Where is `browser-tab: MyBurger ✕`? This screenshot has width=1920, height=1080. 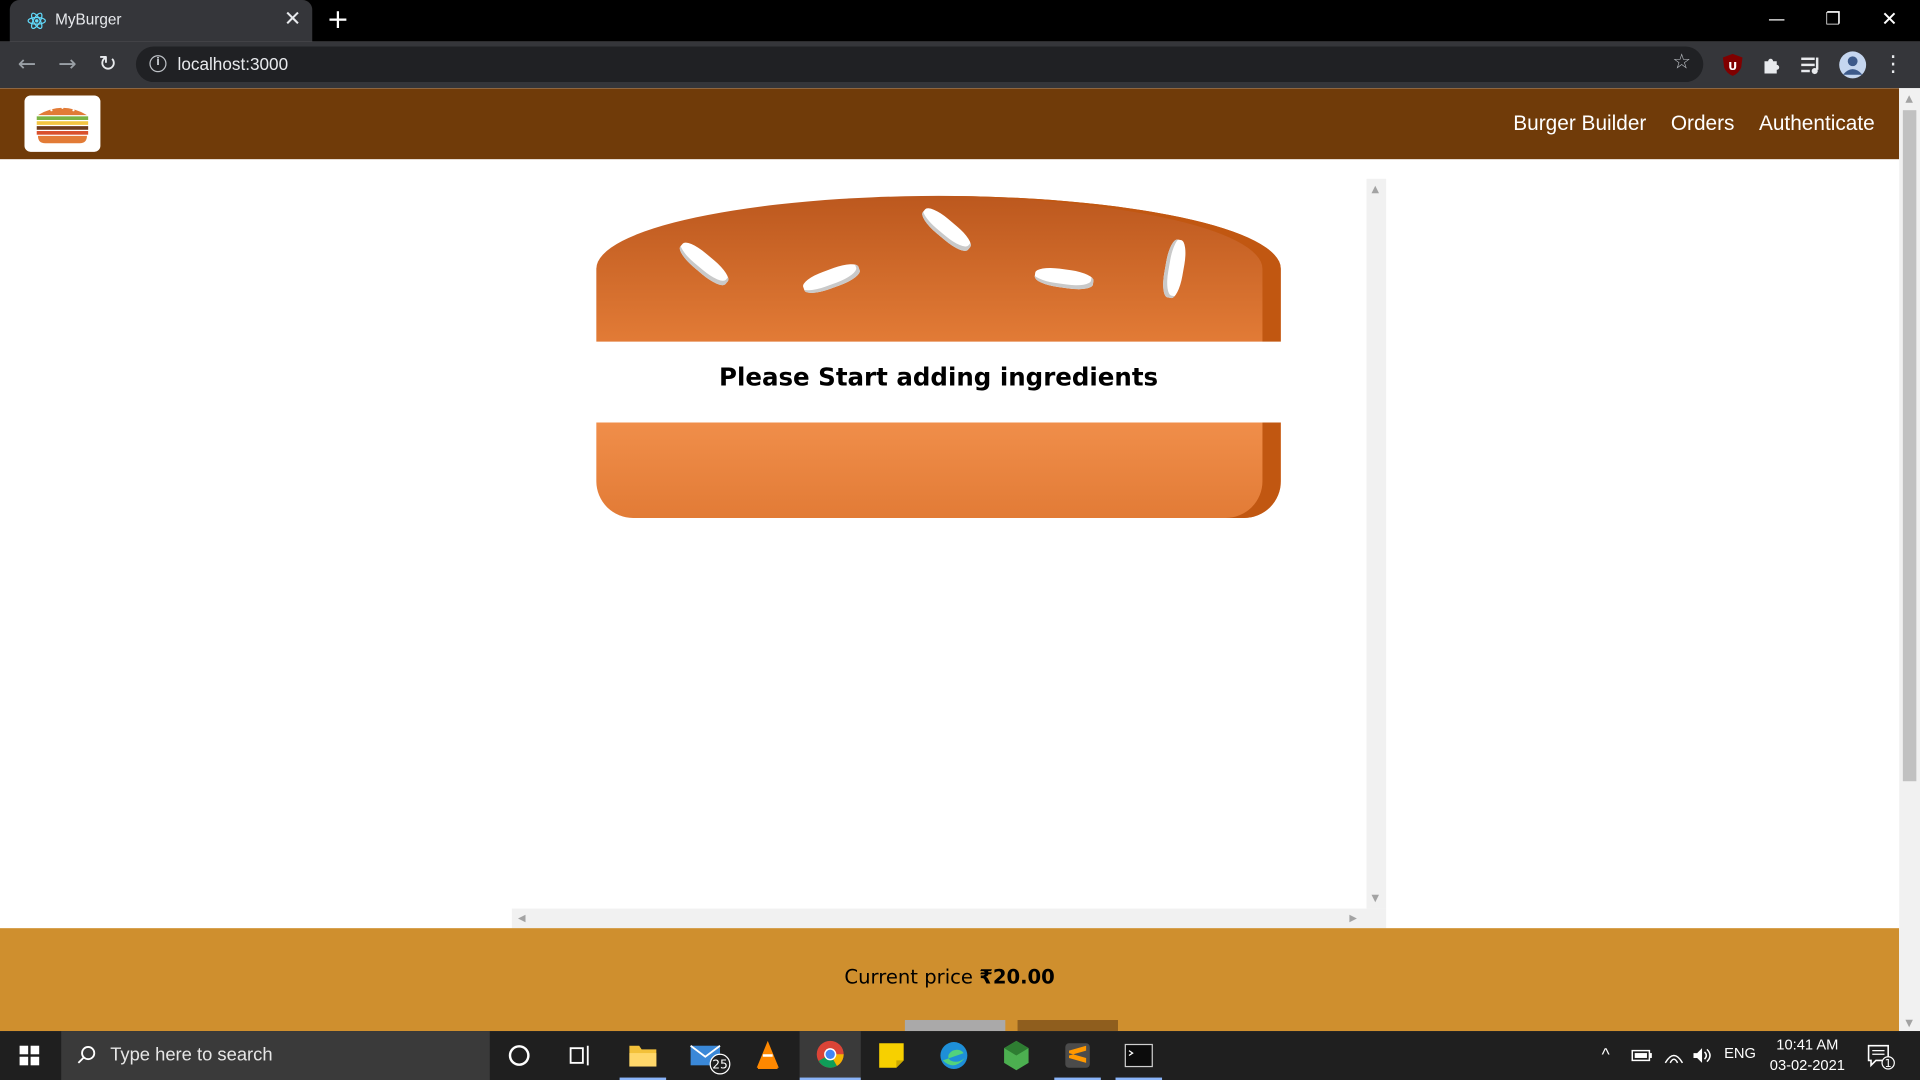
browser-tab: MyBurger ✕ is located at coordinates (161, 21).